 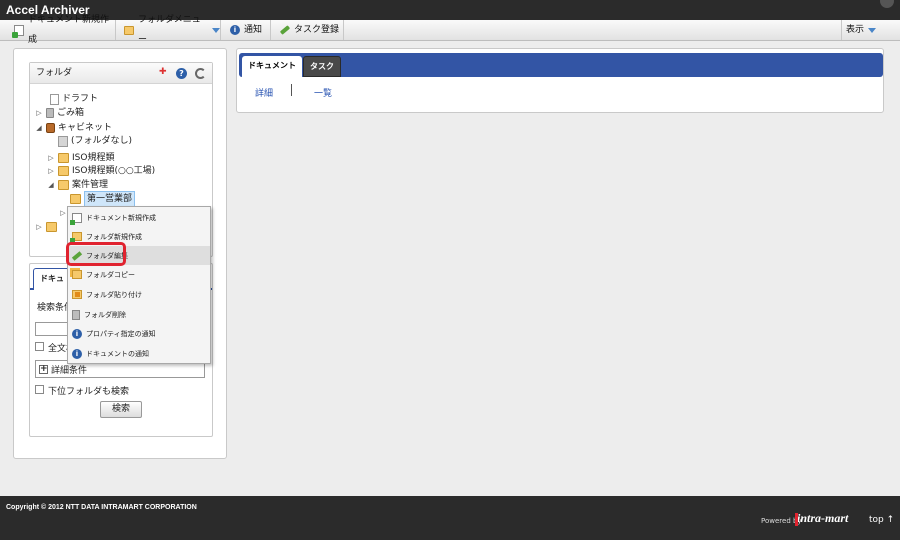 I want to click on tab-document: ドキュメント, so click(x=272, y=66).